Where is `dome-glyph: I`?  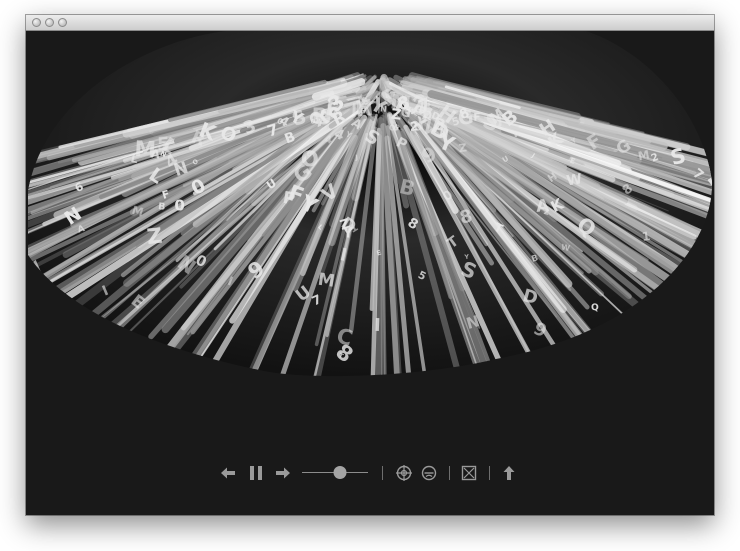 dome-glyph: I is located at coordinates (377, 325).